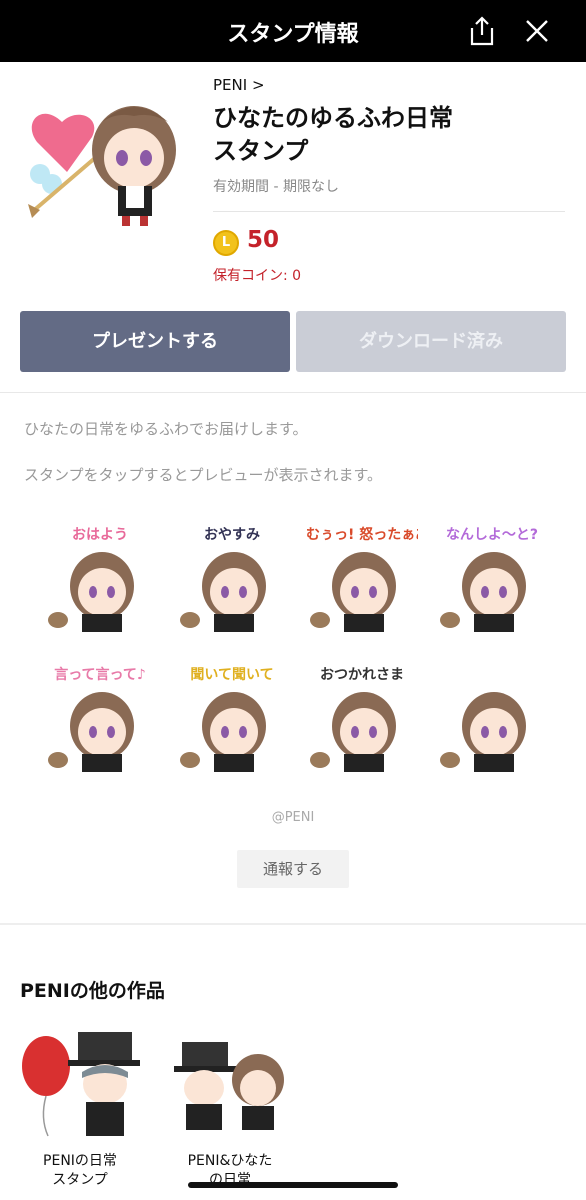 This screenshot has width=586, height=1200. I want to click on sticker-caption: 聞いて聞いて, so click(232, 675).